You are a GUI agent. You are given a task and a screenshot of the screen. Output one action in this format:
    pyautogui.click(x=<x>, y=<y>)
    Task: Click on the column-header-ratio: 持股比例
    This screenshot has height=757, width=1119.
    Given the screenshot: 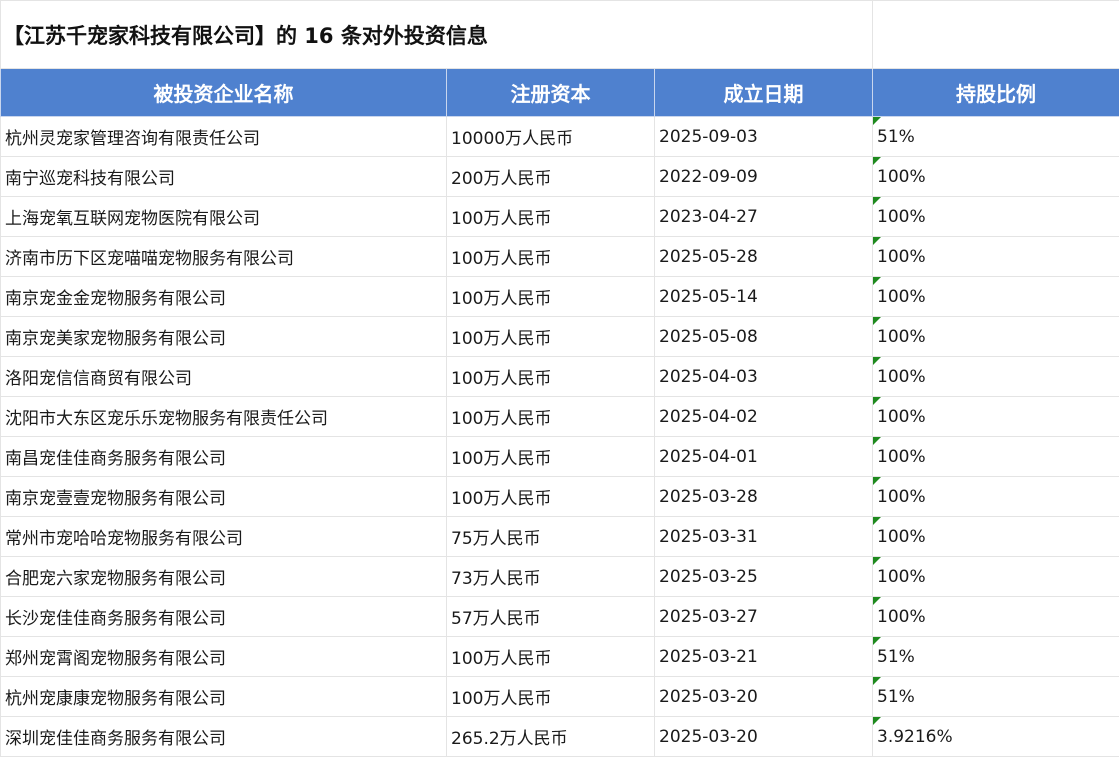 What is the action you would take?
    pyautogui.click(x=995, y=92)
    